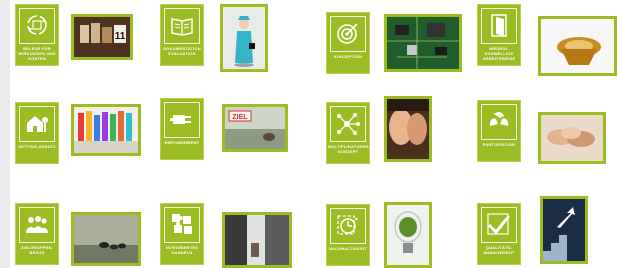 The width and height of the screenshot is (617, 268). I want to click on photo-lightbulb-plant, so click(408, 235).